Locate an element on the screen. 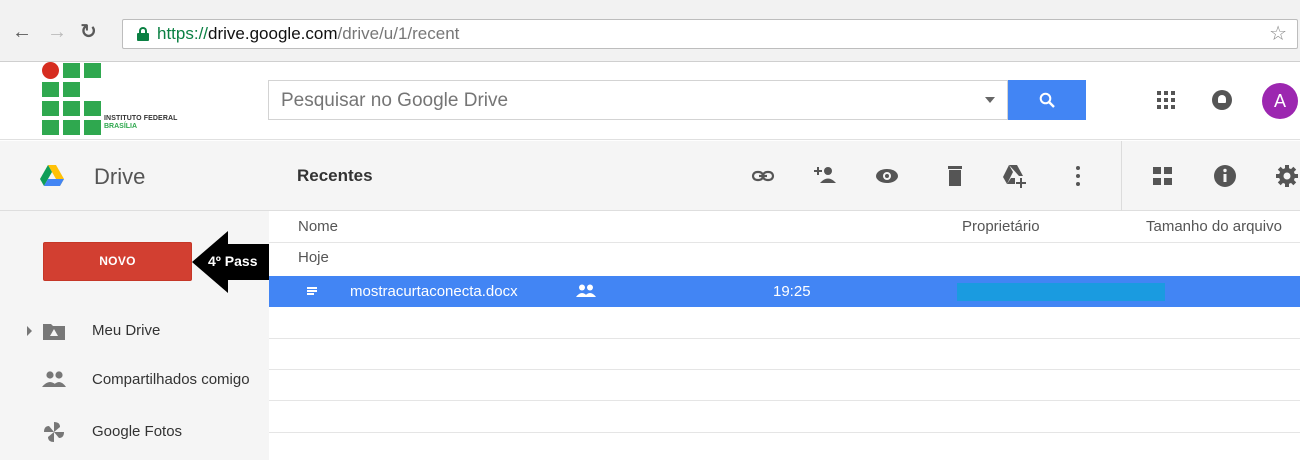 The width and height of the screenshot is (1300, 460). back-arrow-icon: ← is located at coordinates (22, 32).